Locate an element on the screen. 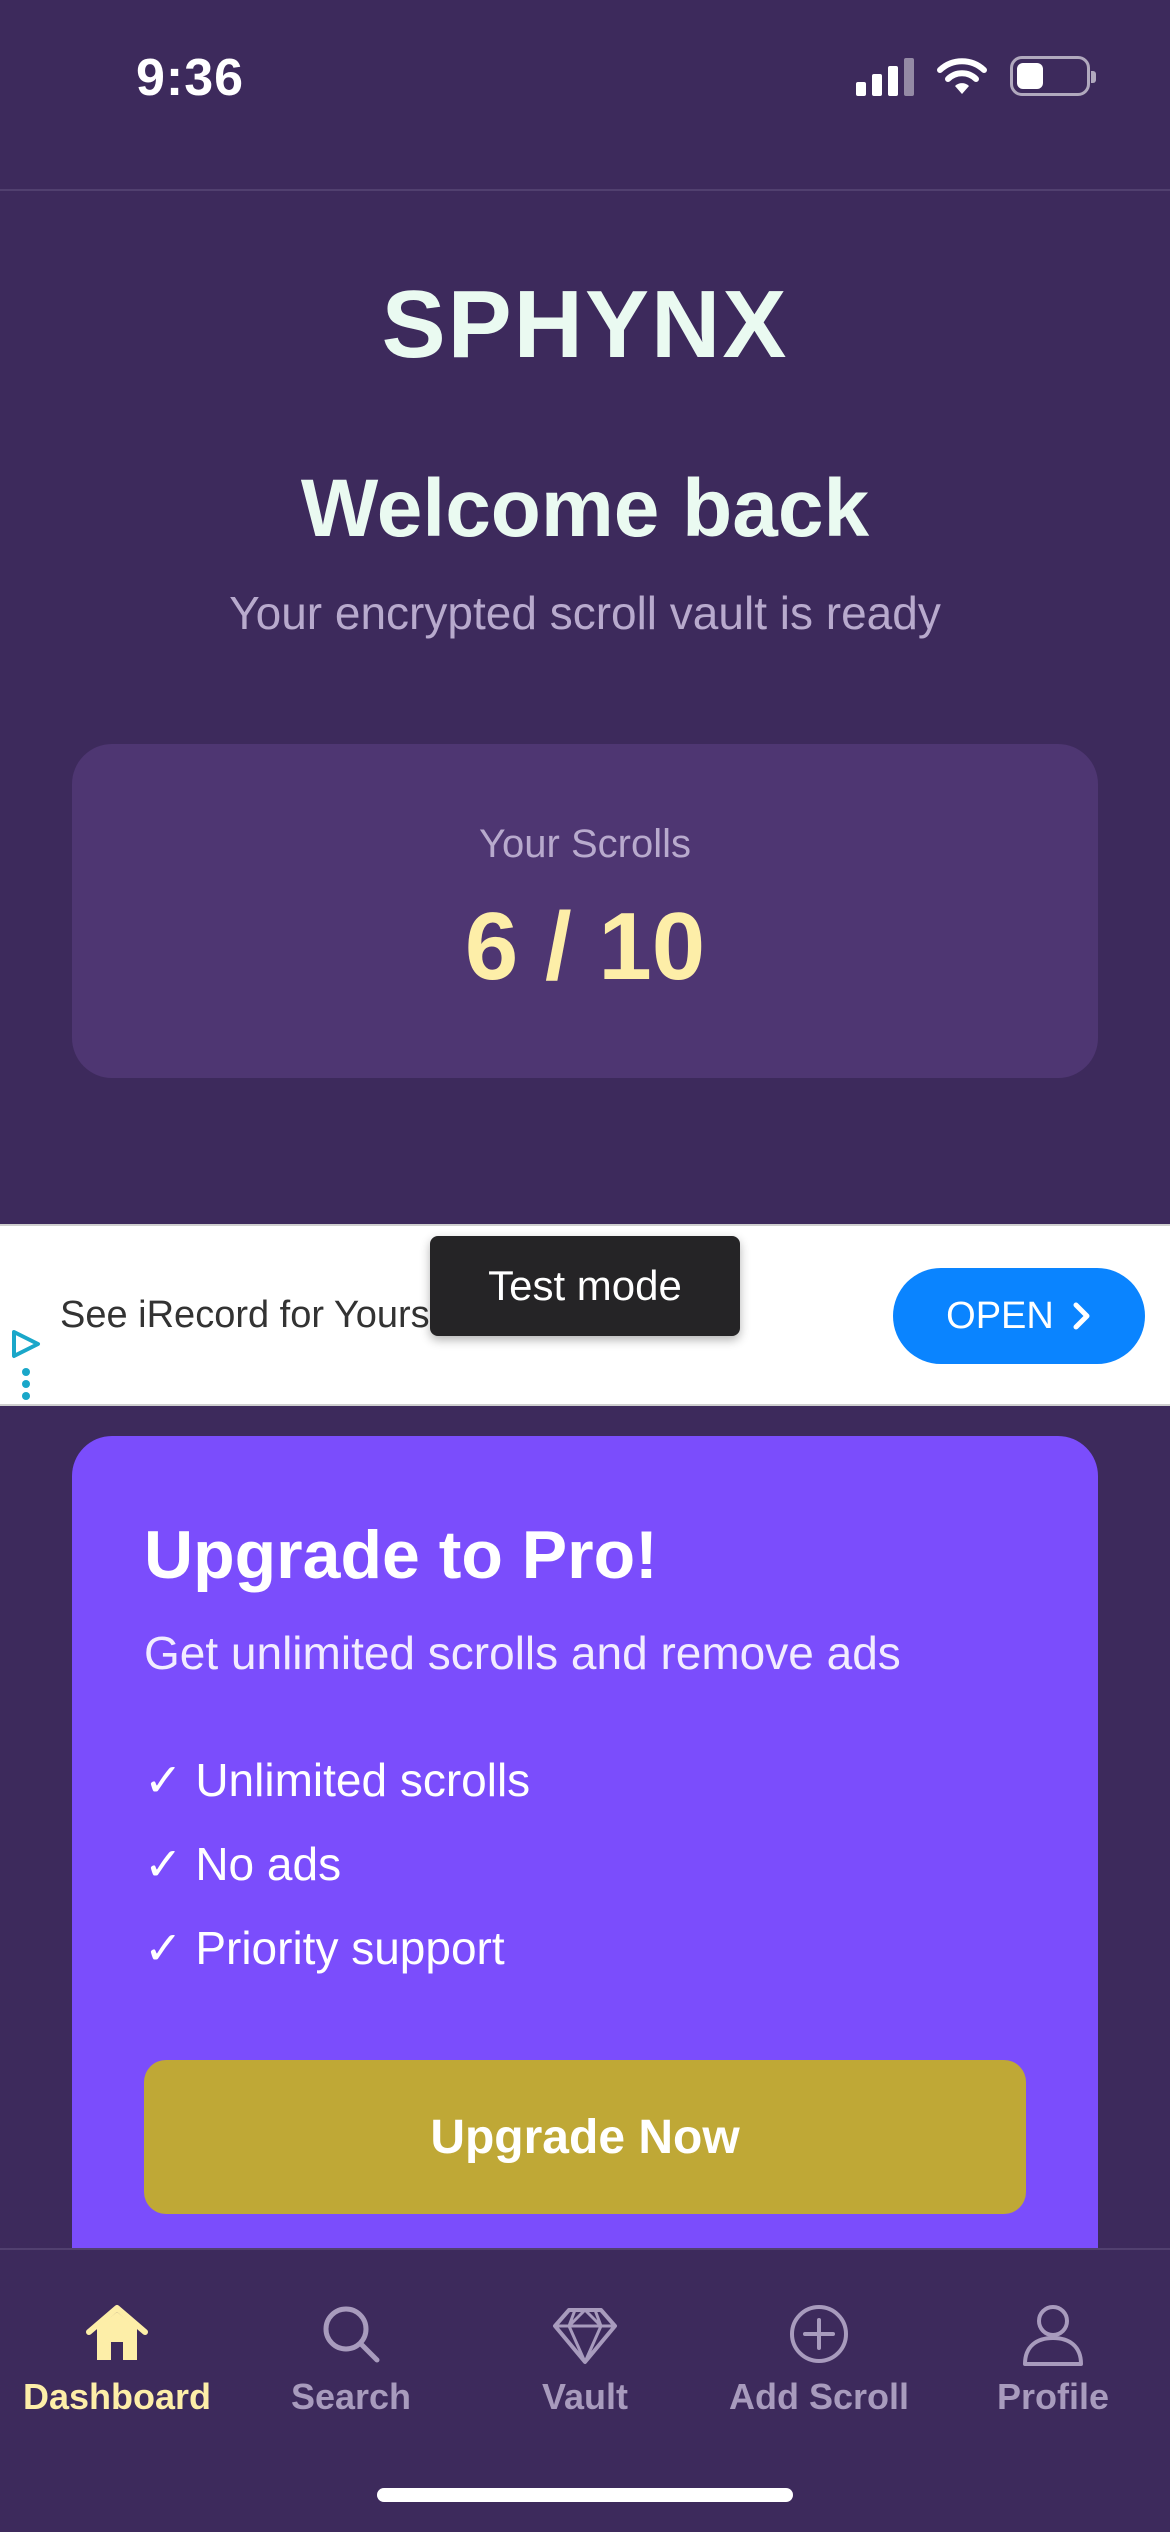  tab-search: Search is located at coordinates (351, 2358).